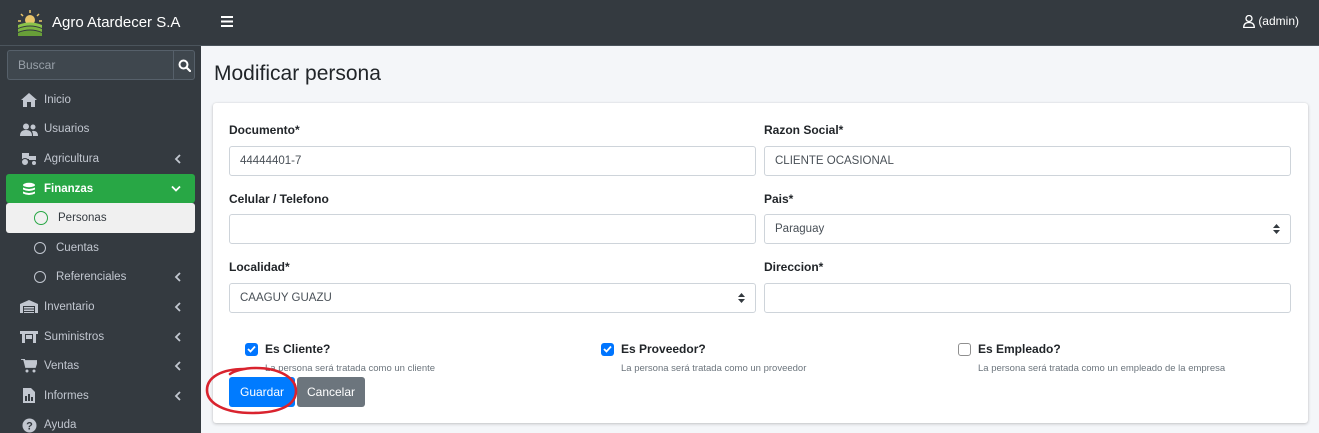 This screenshot has width=1319, height=433. Describe the element at coordinates (298, 349) in the screenshot. I see `es-cliente-label: Es Cliente?` at that location.